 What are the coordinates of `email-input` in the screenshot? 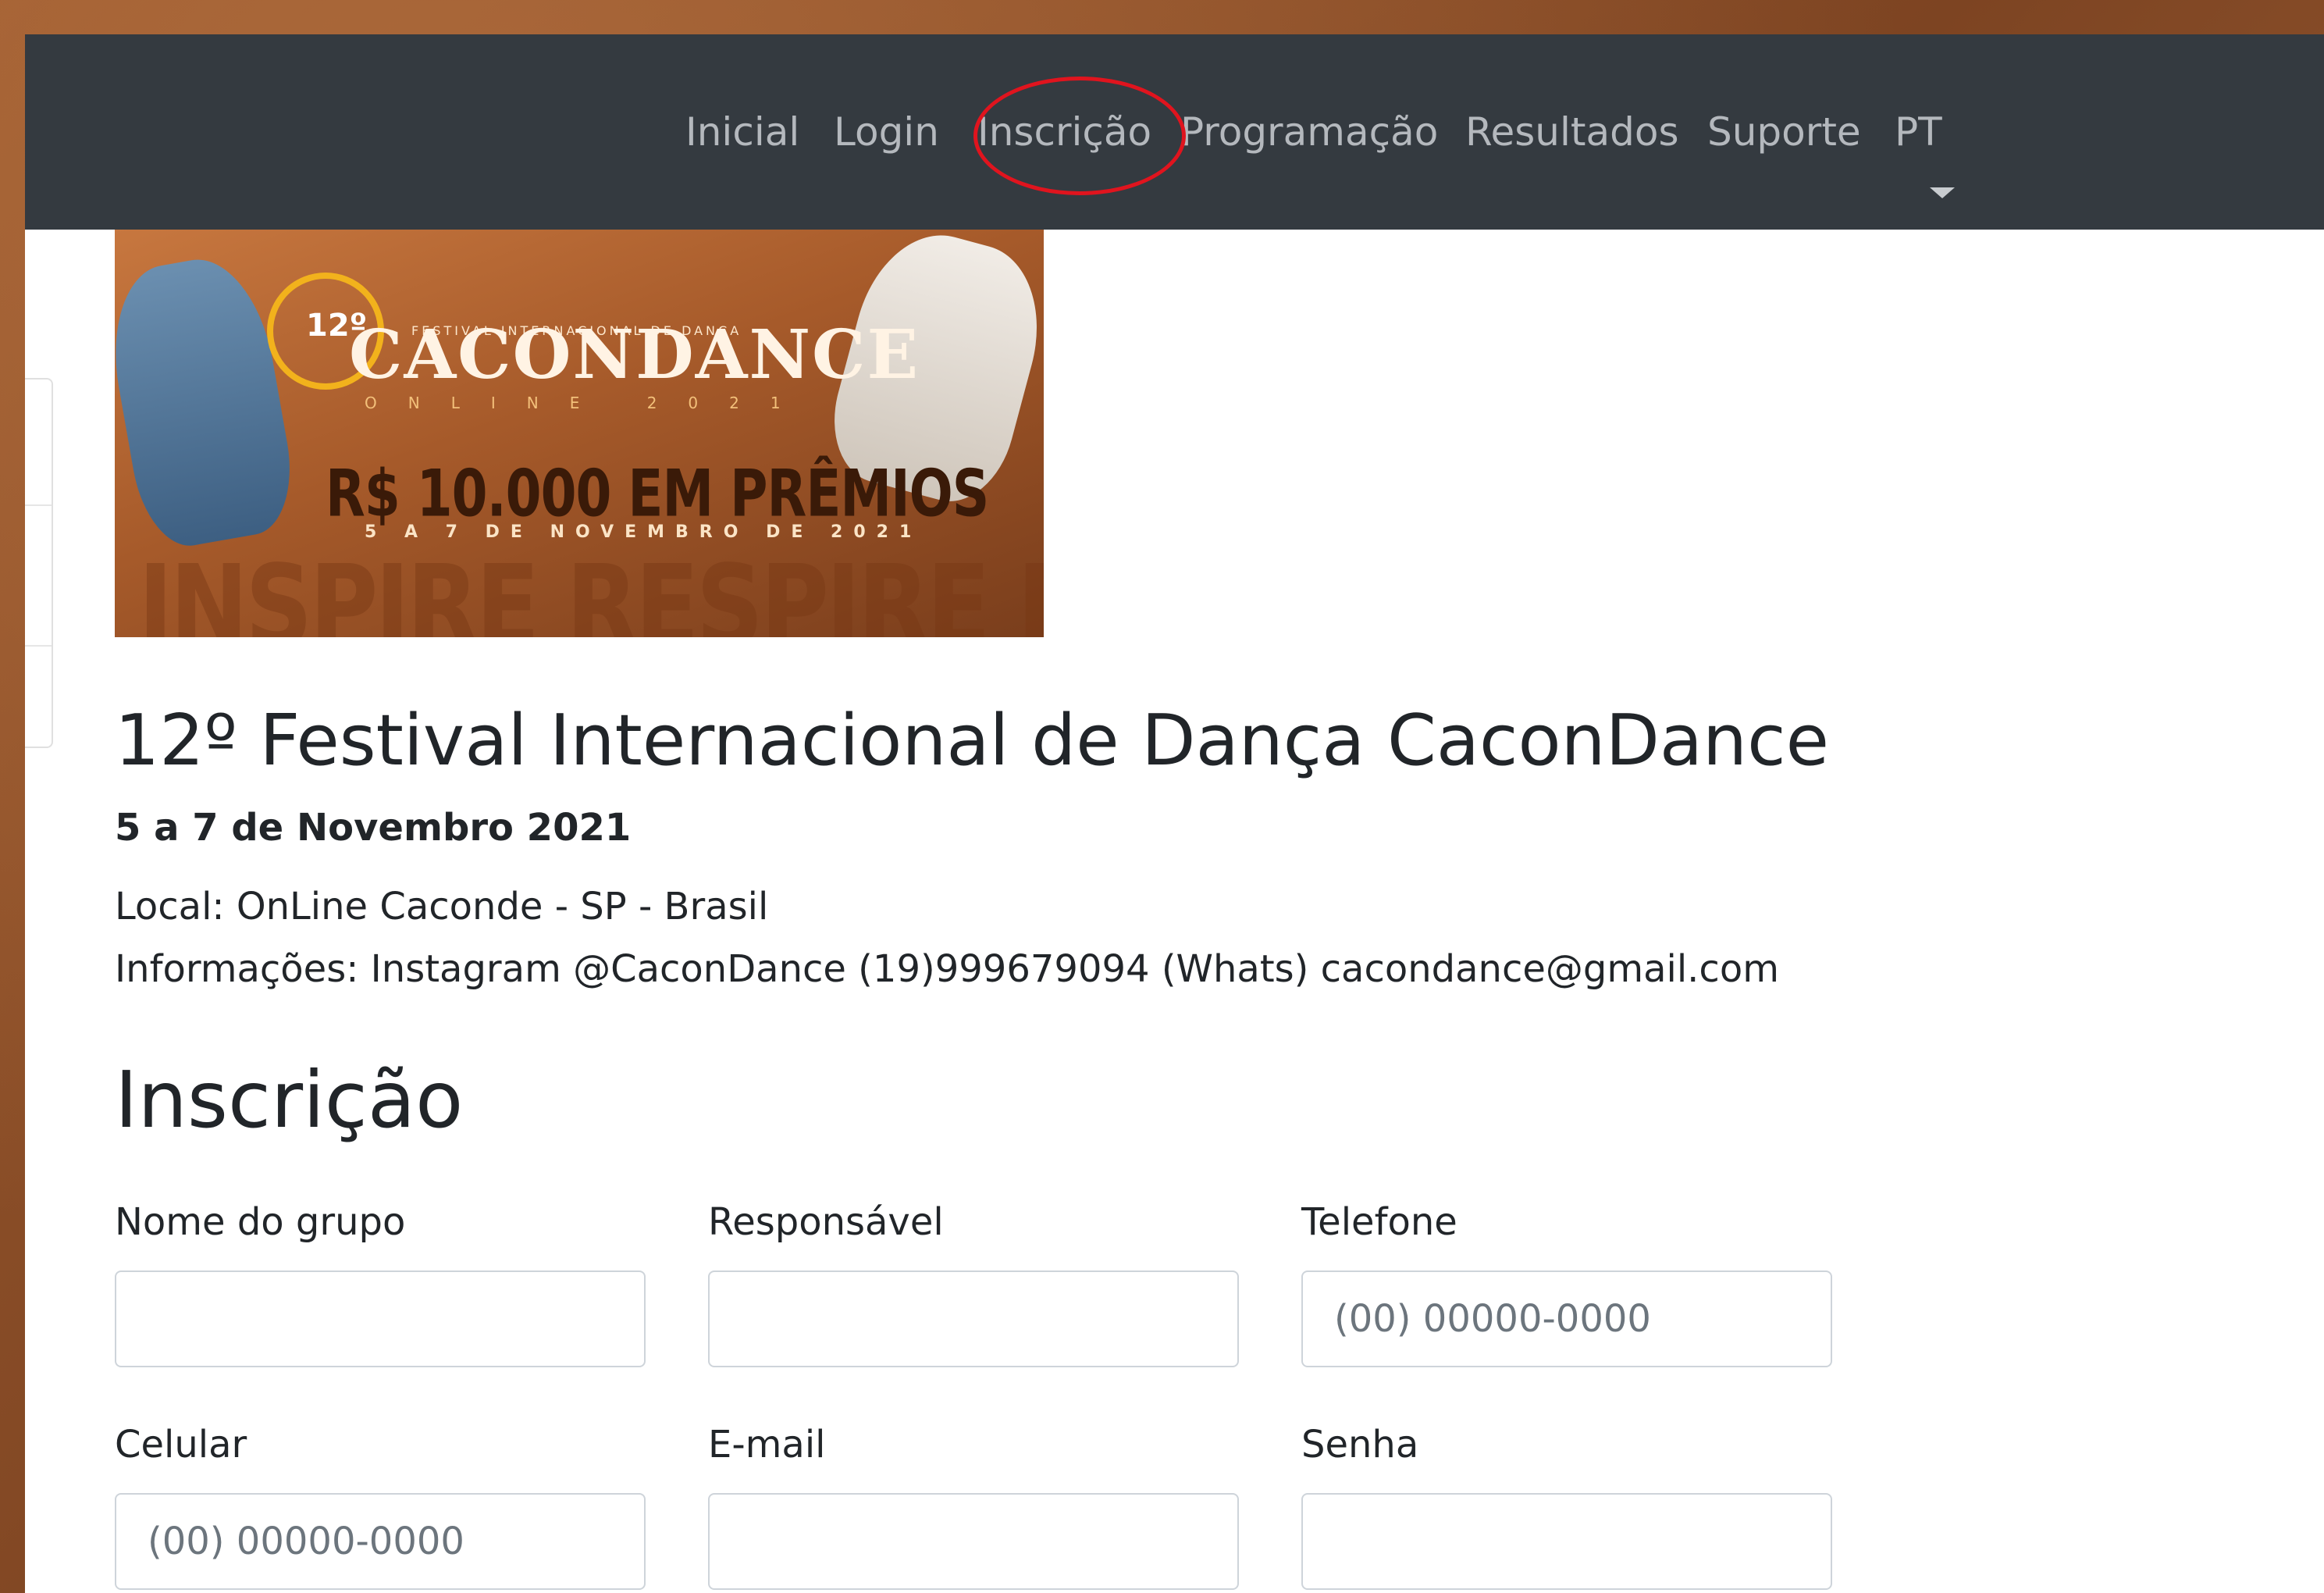 It's located at (973, 1542).